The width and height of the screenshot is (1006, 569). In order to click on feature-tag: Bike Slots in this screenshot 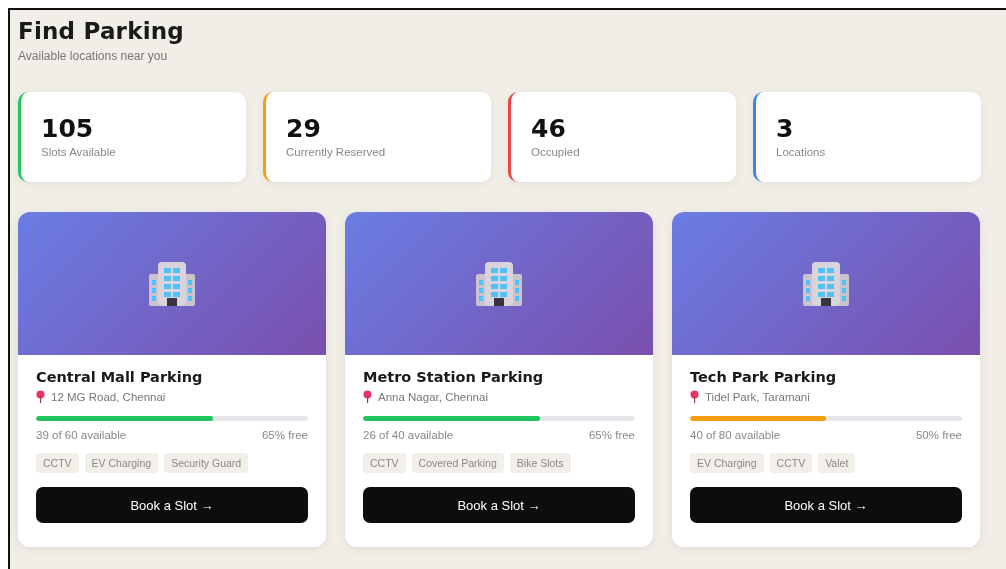, I will do `click(540, 463)`.